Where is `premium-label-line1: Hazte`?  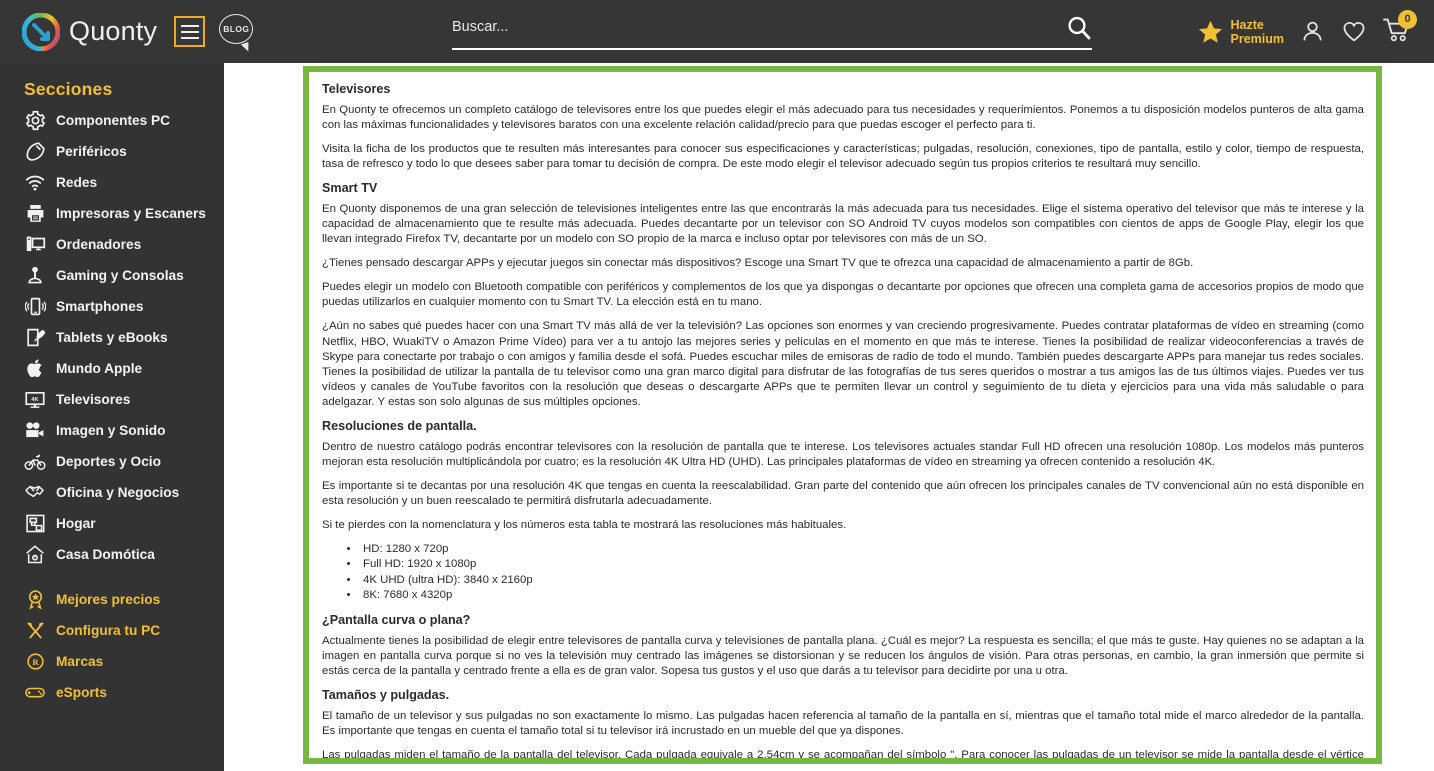 premium-label-line1: Hazte is located at coordinates (1247, 24).